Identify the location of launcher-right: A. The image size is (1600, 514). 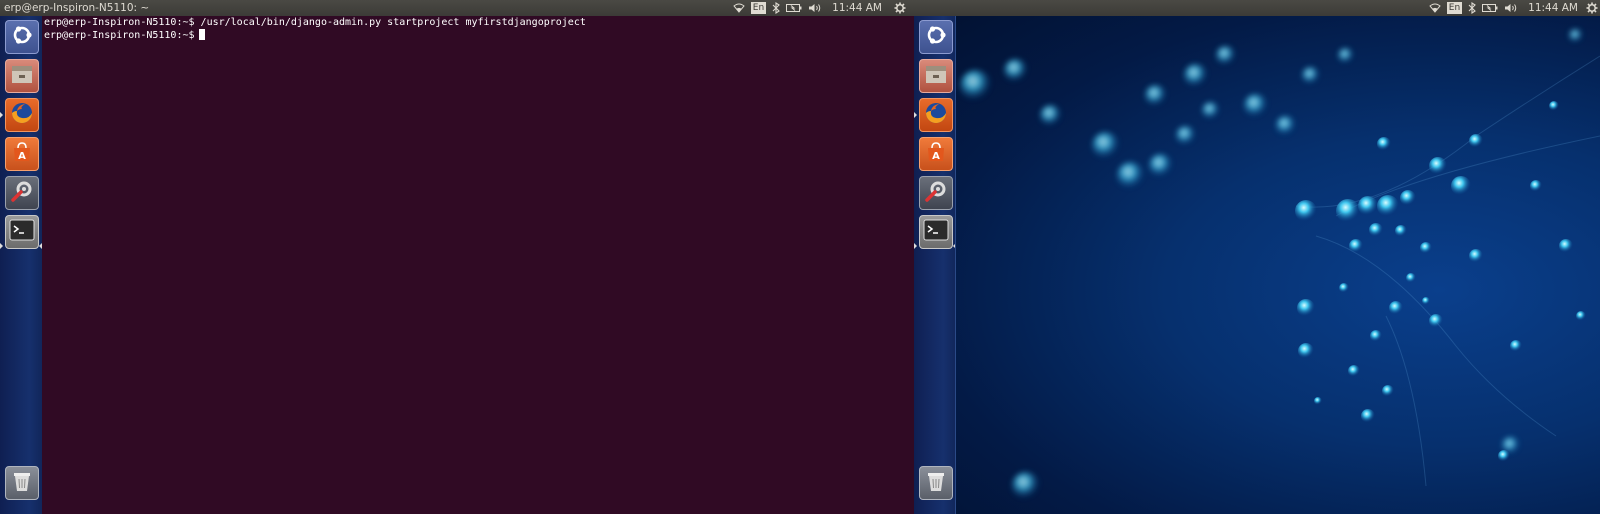
(935, 265).